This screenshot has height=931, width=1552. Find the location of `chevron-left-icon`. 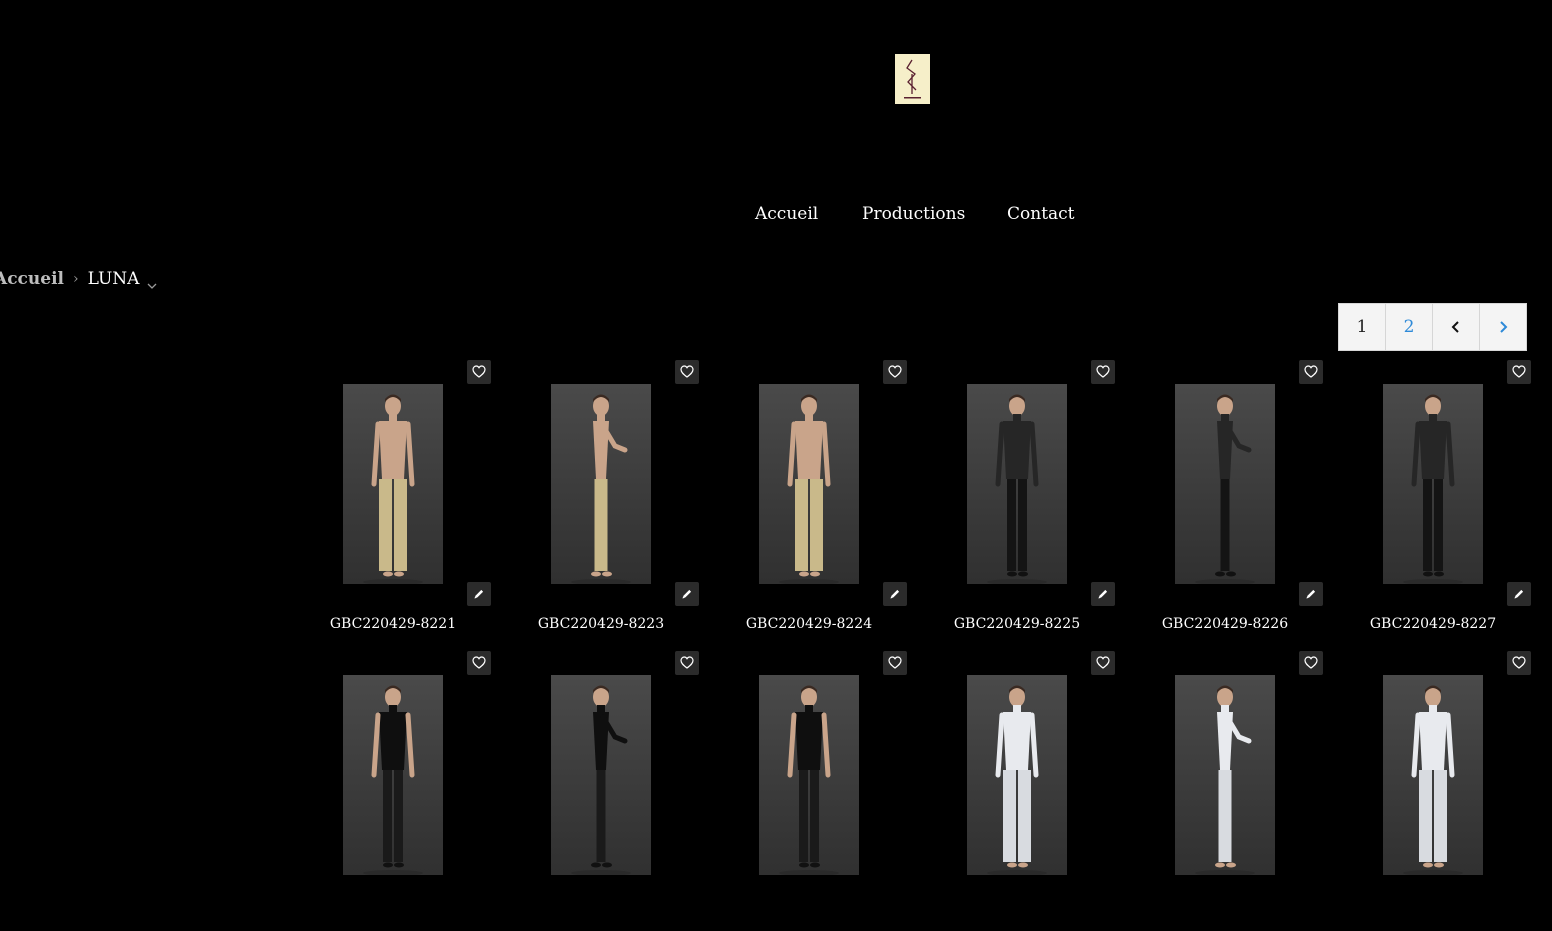

chevron-left-icon is located at coordinates (1455, 327).